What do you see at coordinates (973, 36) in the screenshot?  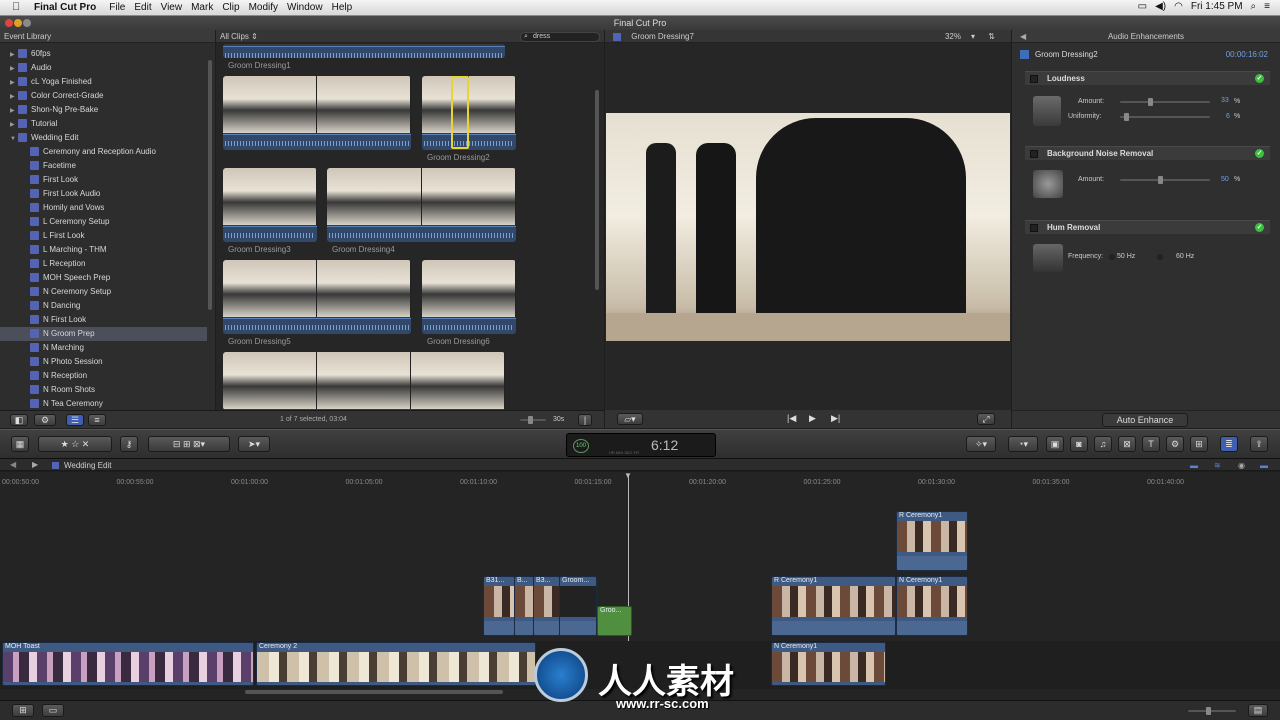 I see `chevron-down-icon: ▾` at bounding box center [973, 36].